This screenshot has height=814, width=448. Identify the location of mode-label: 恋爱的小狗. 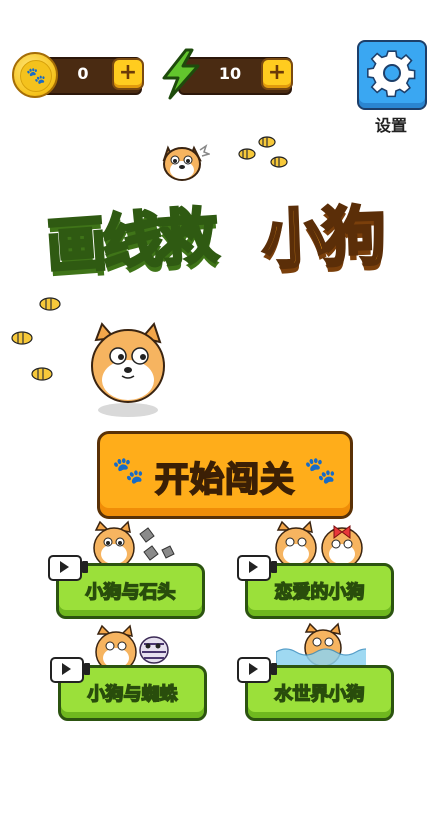
(320, 592).